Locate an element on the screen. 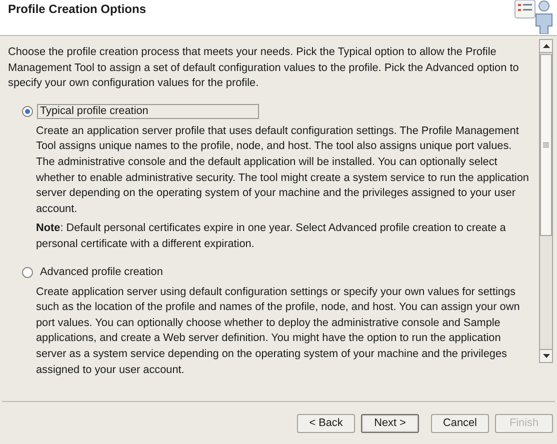  intro-text: Choose the profile creation process that meets your needs. Pick the Typical option to allow the Profile Management Tool to assign a set of default configuration values to the profile. Pick the Advanced option to specify your own configuration values for the profile. is located at coordinates (264, 68).